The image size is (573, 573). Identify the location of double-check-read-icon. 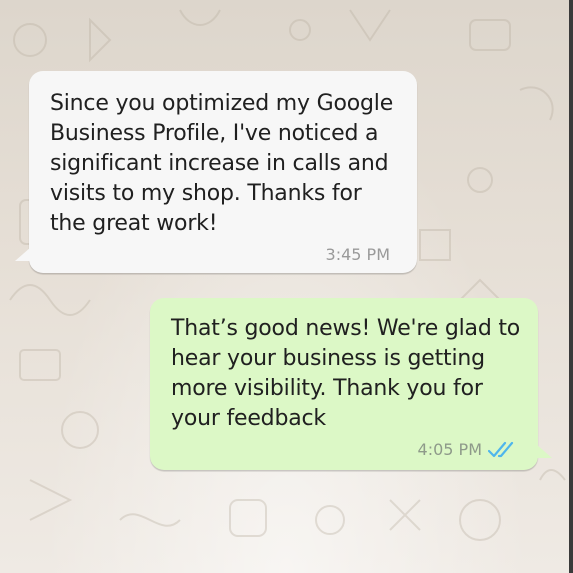
(501, 449).